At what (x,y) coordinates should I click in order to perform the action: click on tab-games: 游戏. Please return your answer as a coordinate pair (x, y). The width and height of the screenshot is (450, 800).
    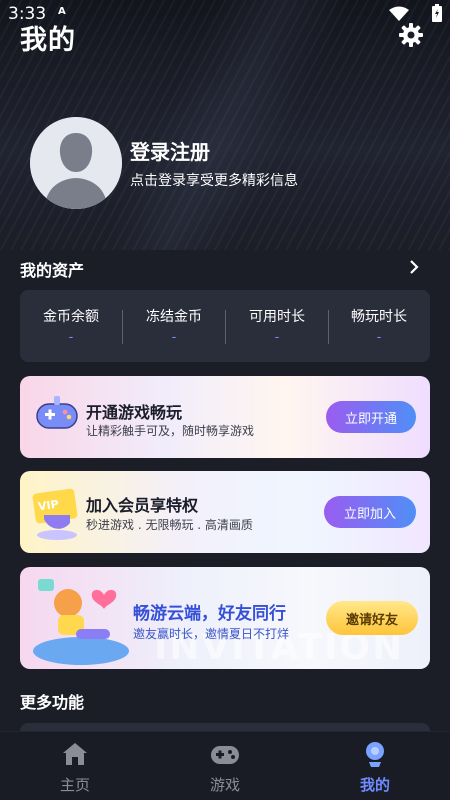
    Looking at the image, I should click on (225, 766).